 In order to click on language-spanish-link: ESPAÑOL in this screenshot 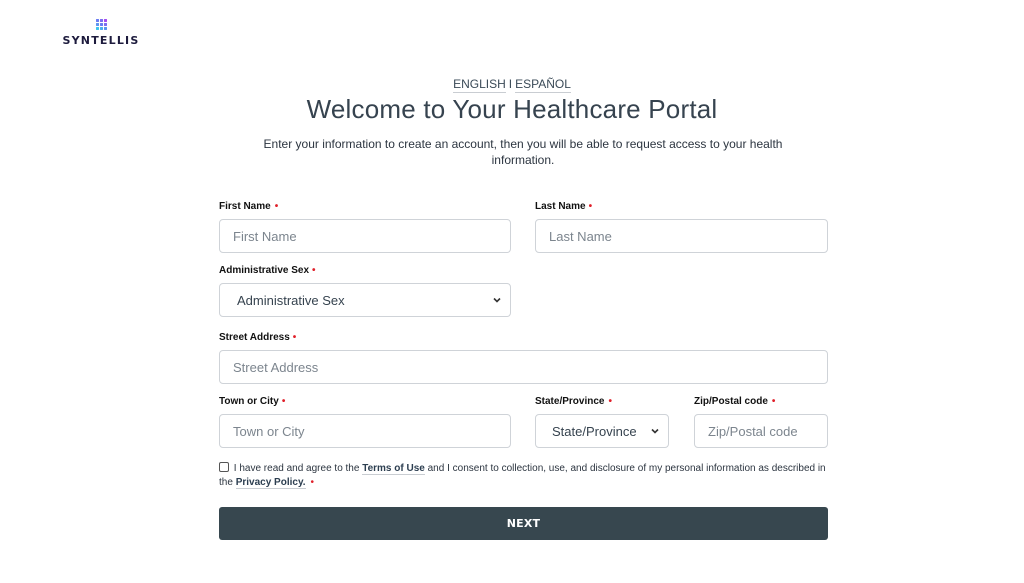, I will do `click(543, 85)`.